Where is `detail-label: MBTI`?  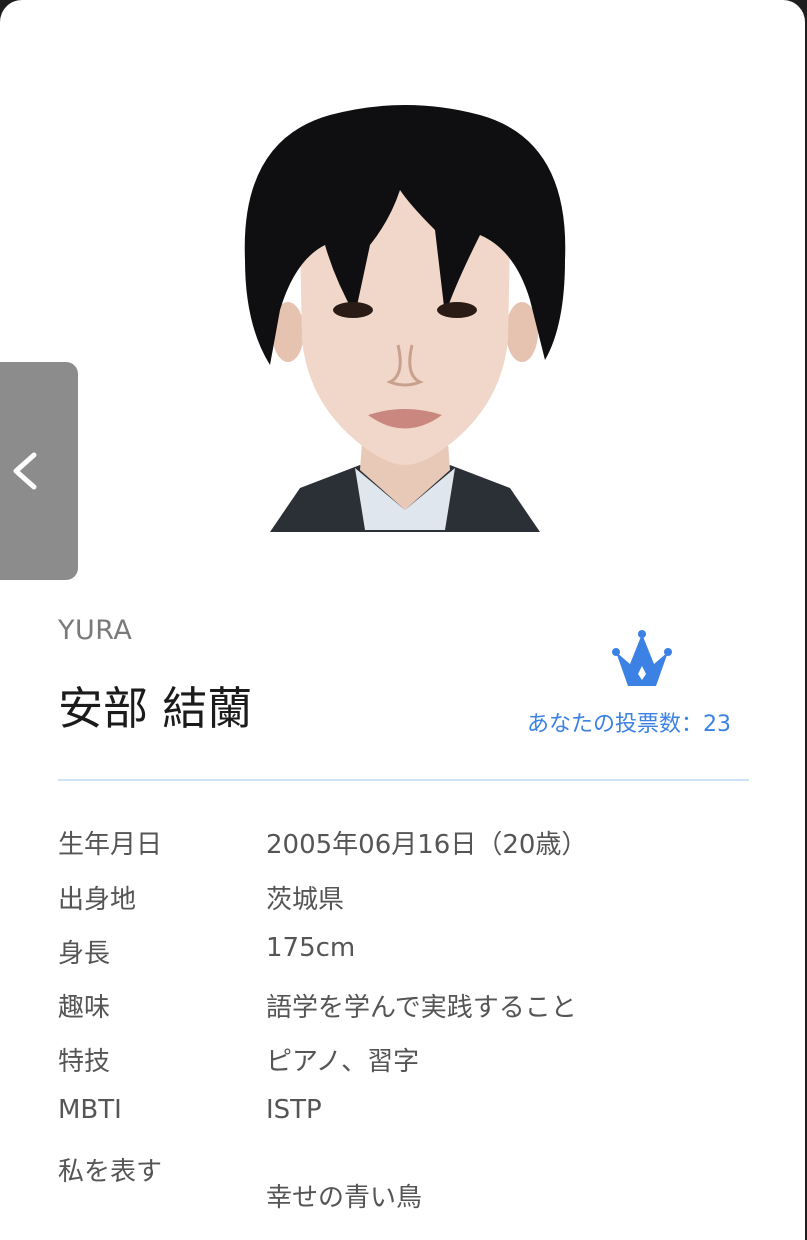 detail-label: MBTI is located at coordinates (90, 1110).